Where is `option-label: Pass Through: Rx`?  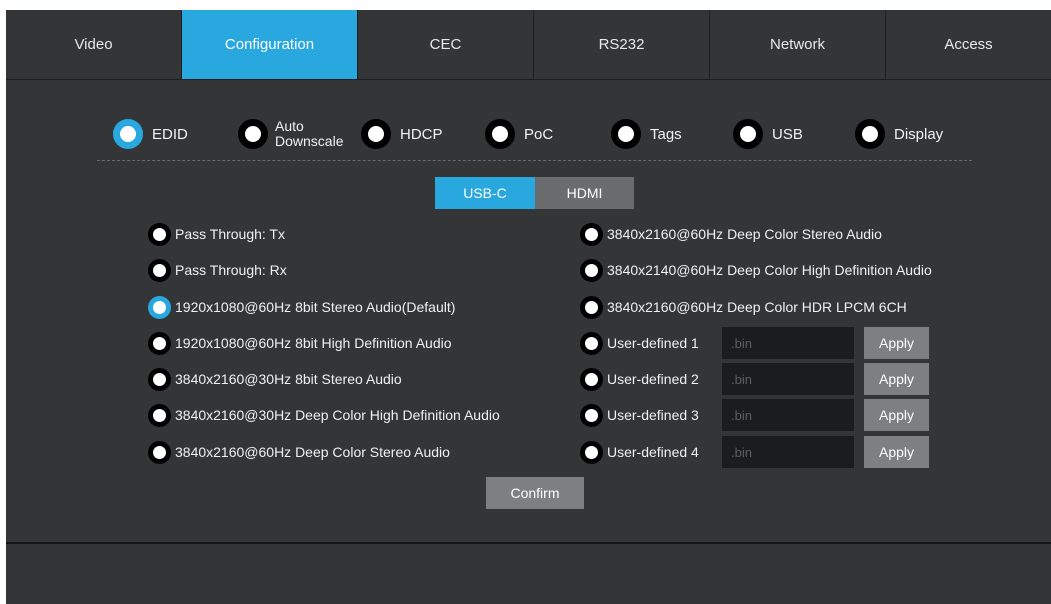
option-label: Pass Through: Rx is located at coordinates (231, 270).